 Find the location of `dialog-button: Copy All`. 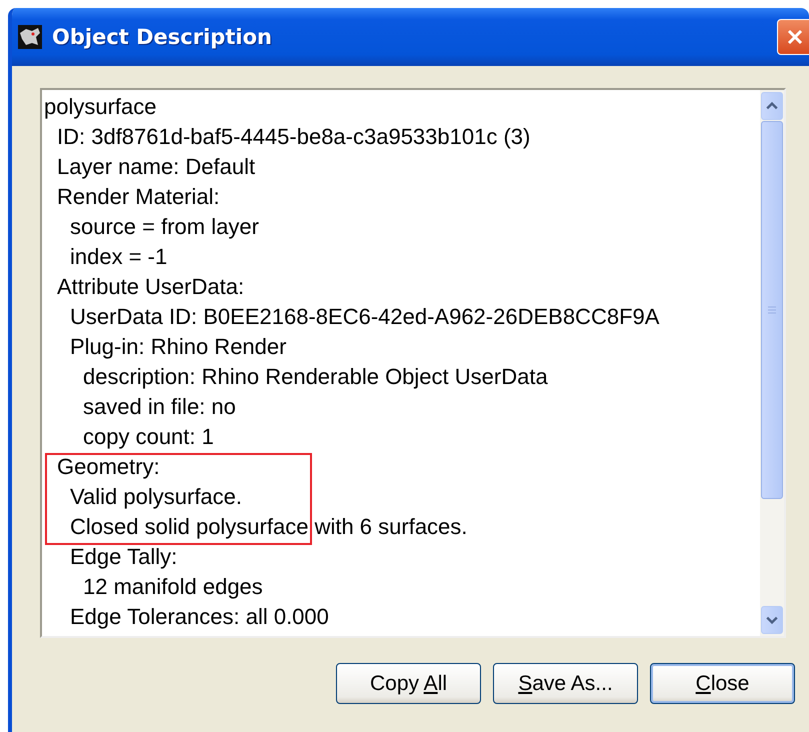

dialog-button: Copy All is located at coordinates (408, 683).